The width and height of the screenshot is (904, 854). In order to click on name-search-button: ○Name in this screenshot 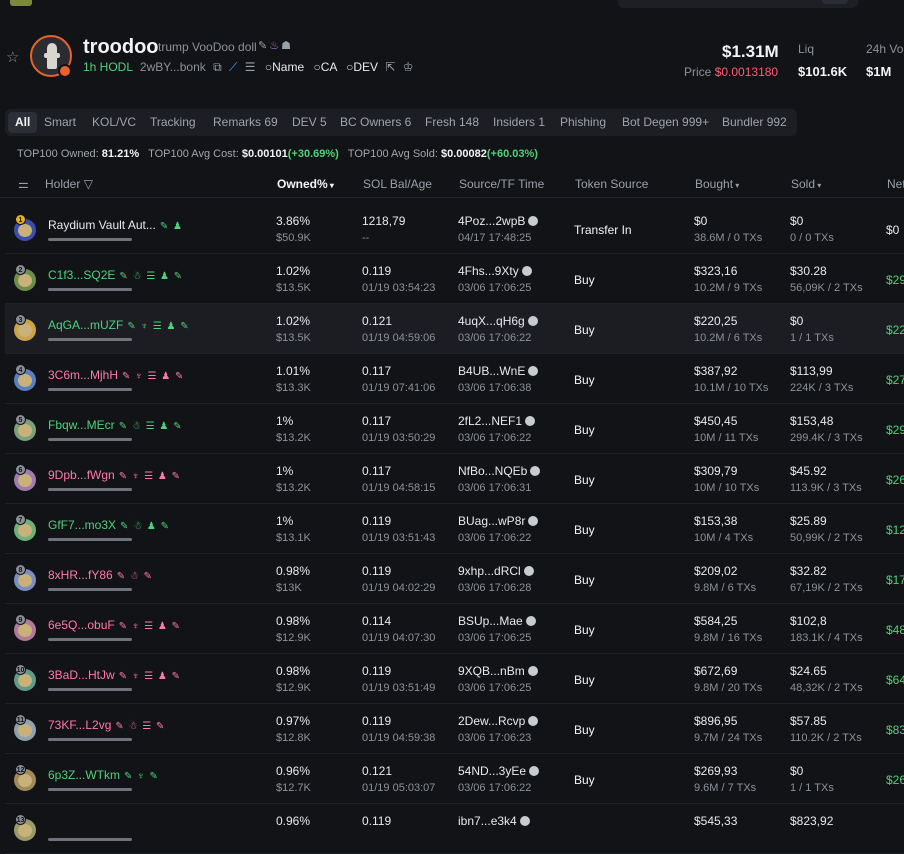, I will do `click(284, 67)`.